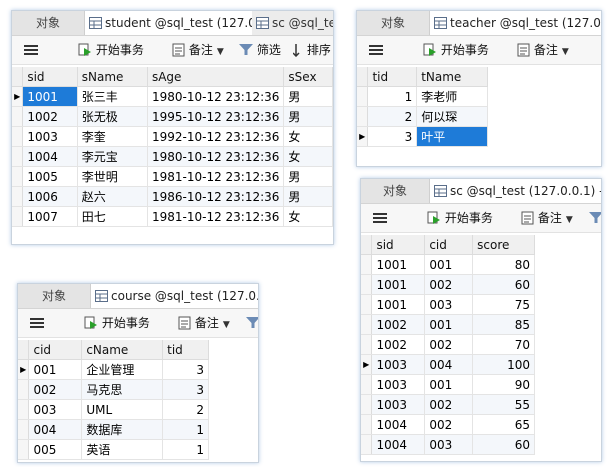 The image size is (608, 467). What do you see at coordinates (216, 216) in the screenshot?
I see `table-cell: 1981-10-12 23:12:36` at bounding box center [216, 216].